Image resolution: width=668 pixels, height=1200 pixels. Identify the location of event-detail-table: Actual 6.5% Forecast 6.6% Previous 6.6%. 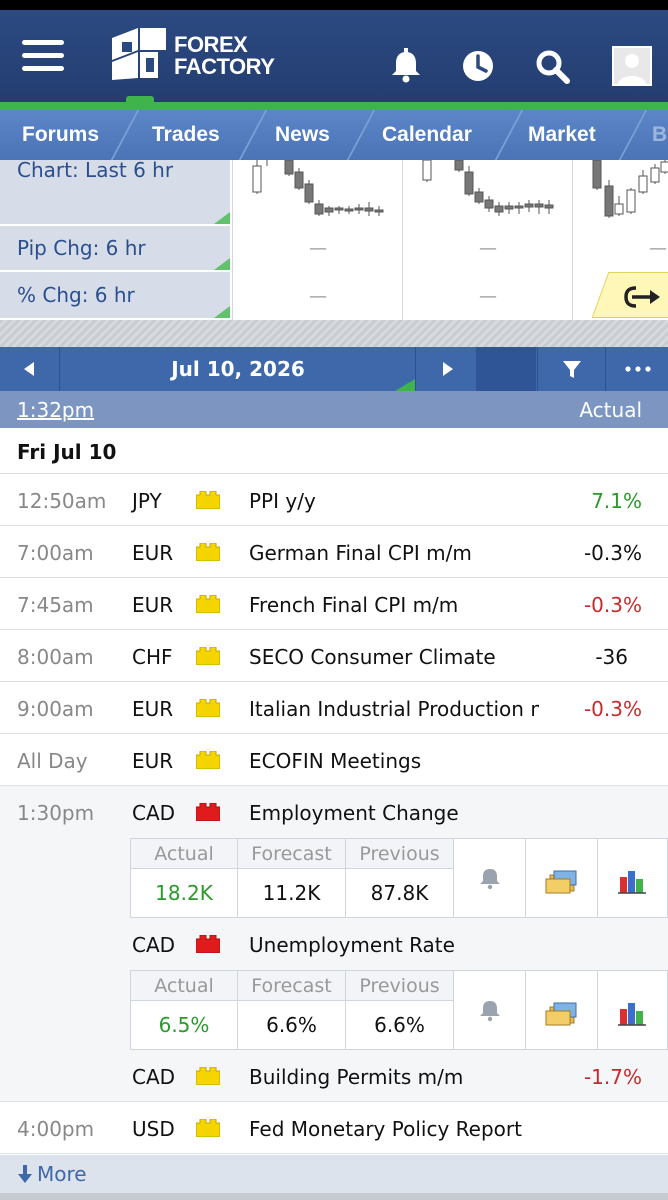
(399, 1010).